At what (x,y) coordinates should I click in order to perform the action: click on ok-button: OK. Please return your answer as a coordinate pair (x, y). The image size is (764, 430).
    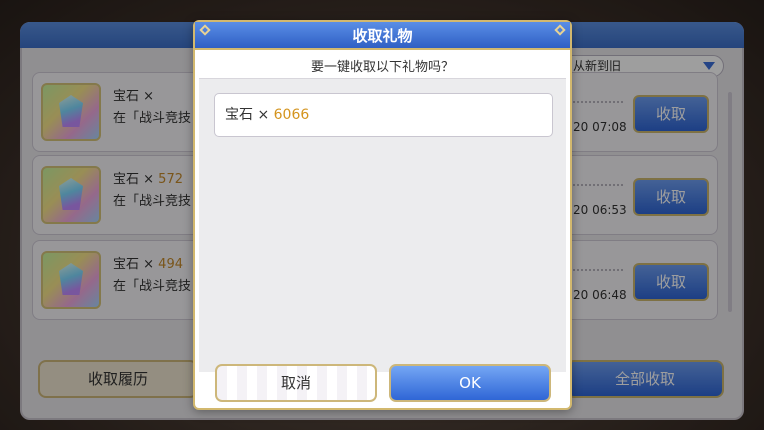
    Looking at the image, I should click on (470, 383).